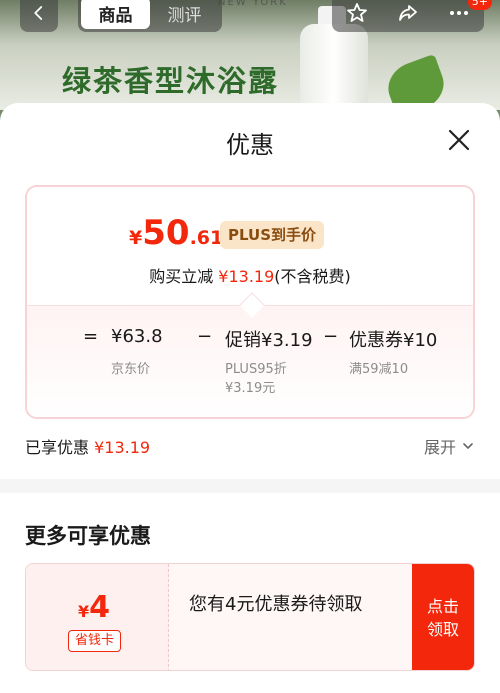 The height and width of the screenshot is (693, 500). I want to click on coupon-value: 4, so click(100, 607).